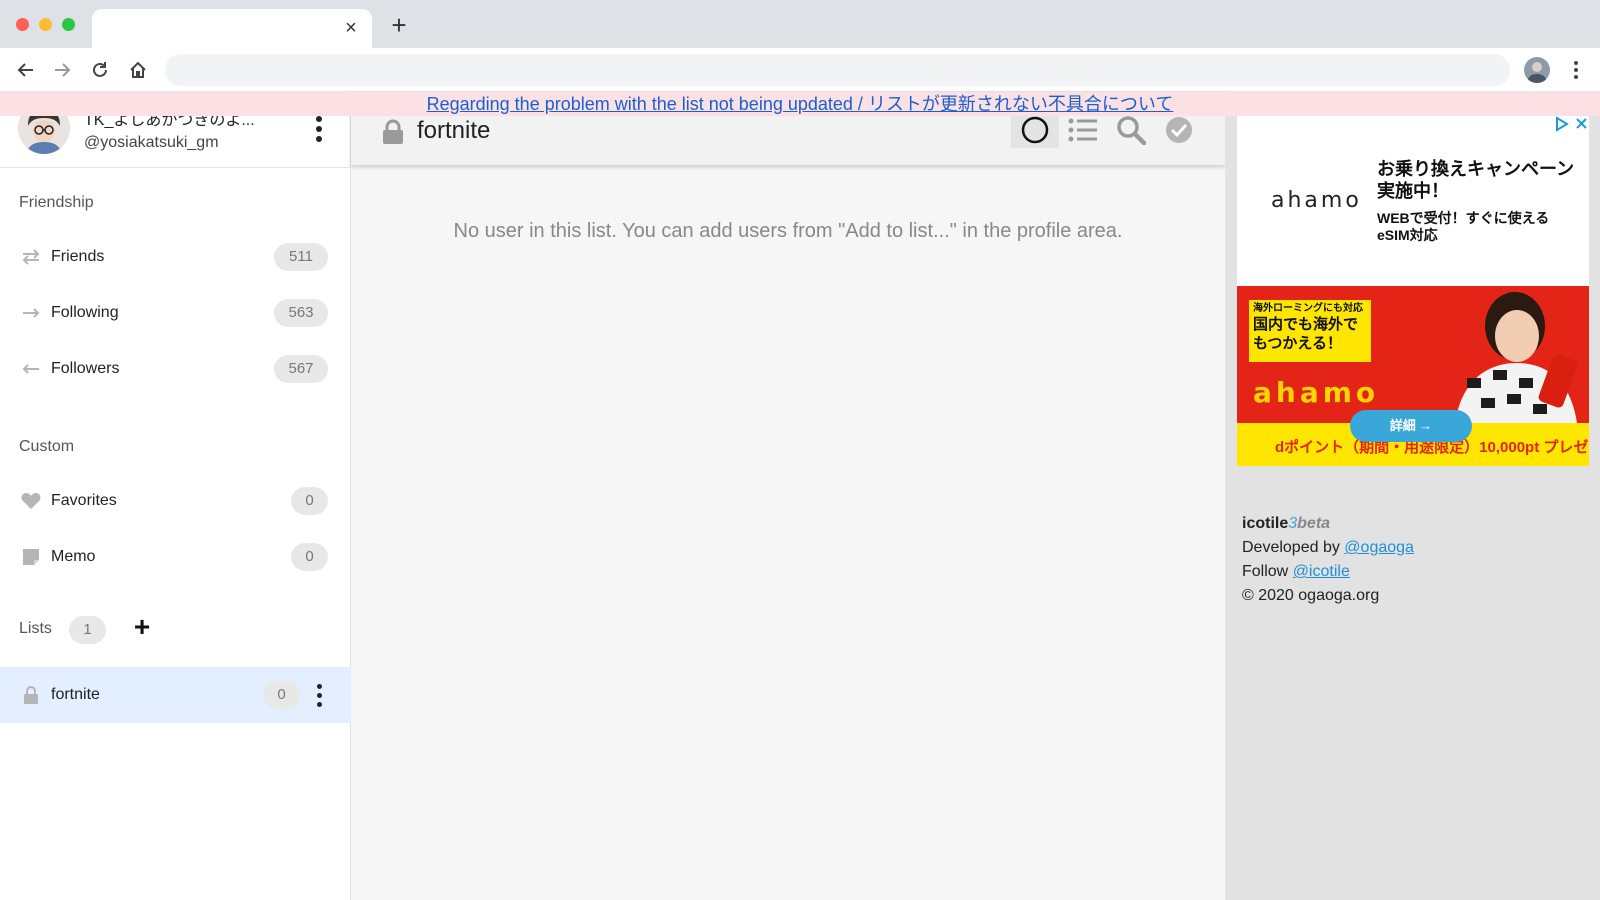 The height and width of the screenshot is (900, 1600). I want to click on maximize-window-button, so click(68, 24).